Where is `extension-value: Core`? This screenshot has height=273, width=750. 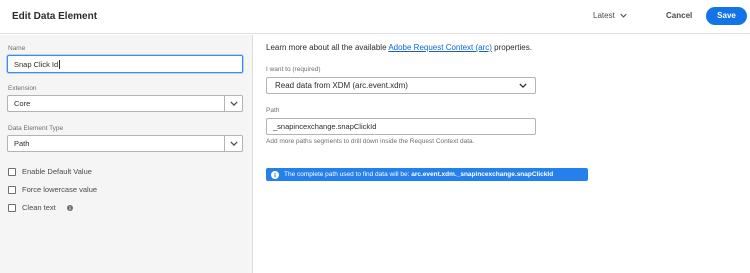 extension-value: Core is located at coordinates (22, 103).